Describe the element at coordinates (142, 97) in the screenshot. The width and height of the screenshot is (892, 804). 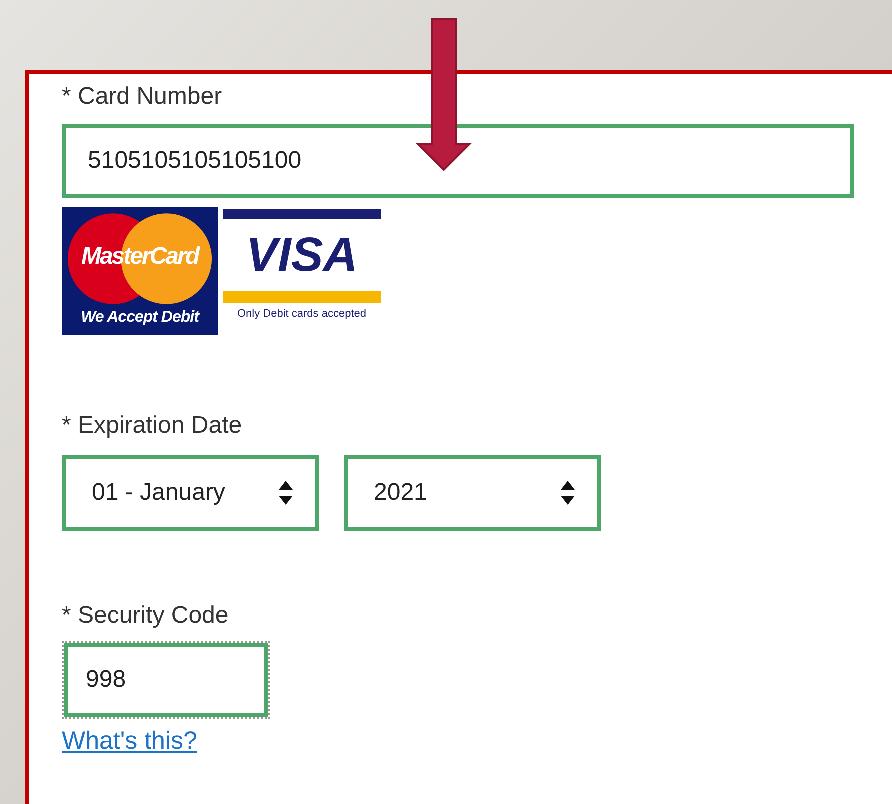
I see `field-label: * Card Number` at that location.